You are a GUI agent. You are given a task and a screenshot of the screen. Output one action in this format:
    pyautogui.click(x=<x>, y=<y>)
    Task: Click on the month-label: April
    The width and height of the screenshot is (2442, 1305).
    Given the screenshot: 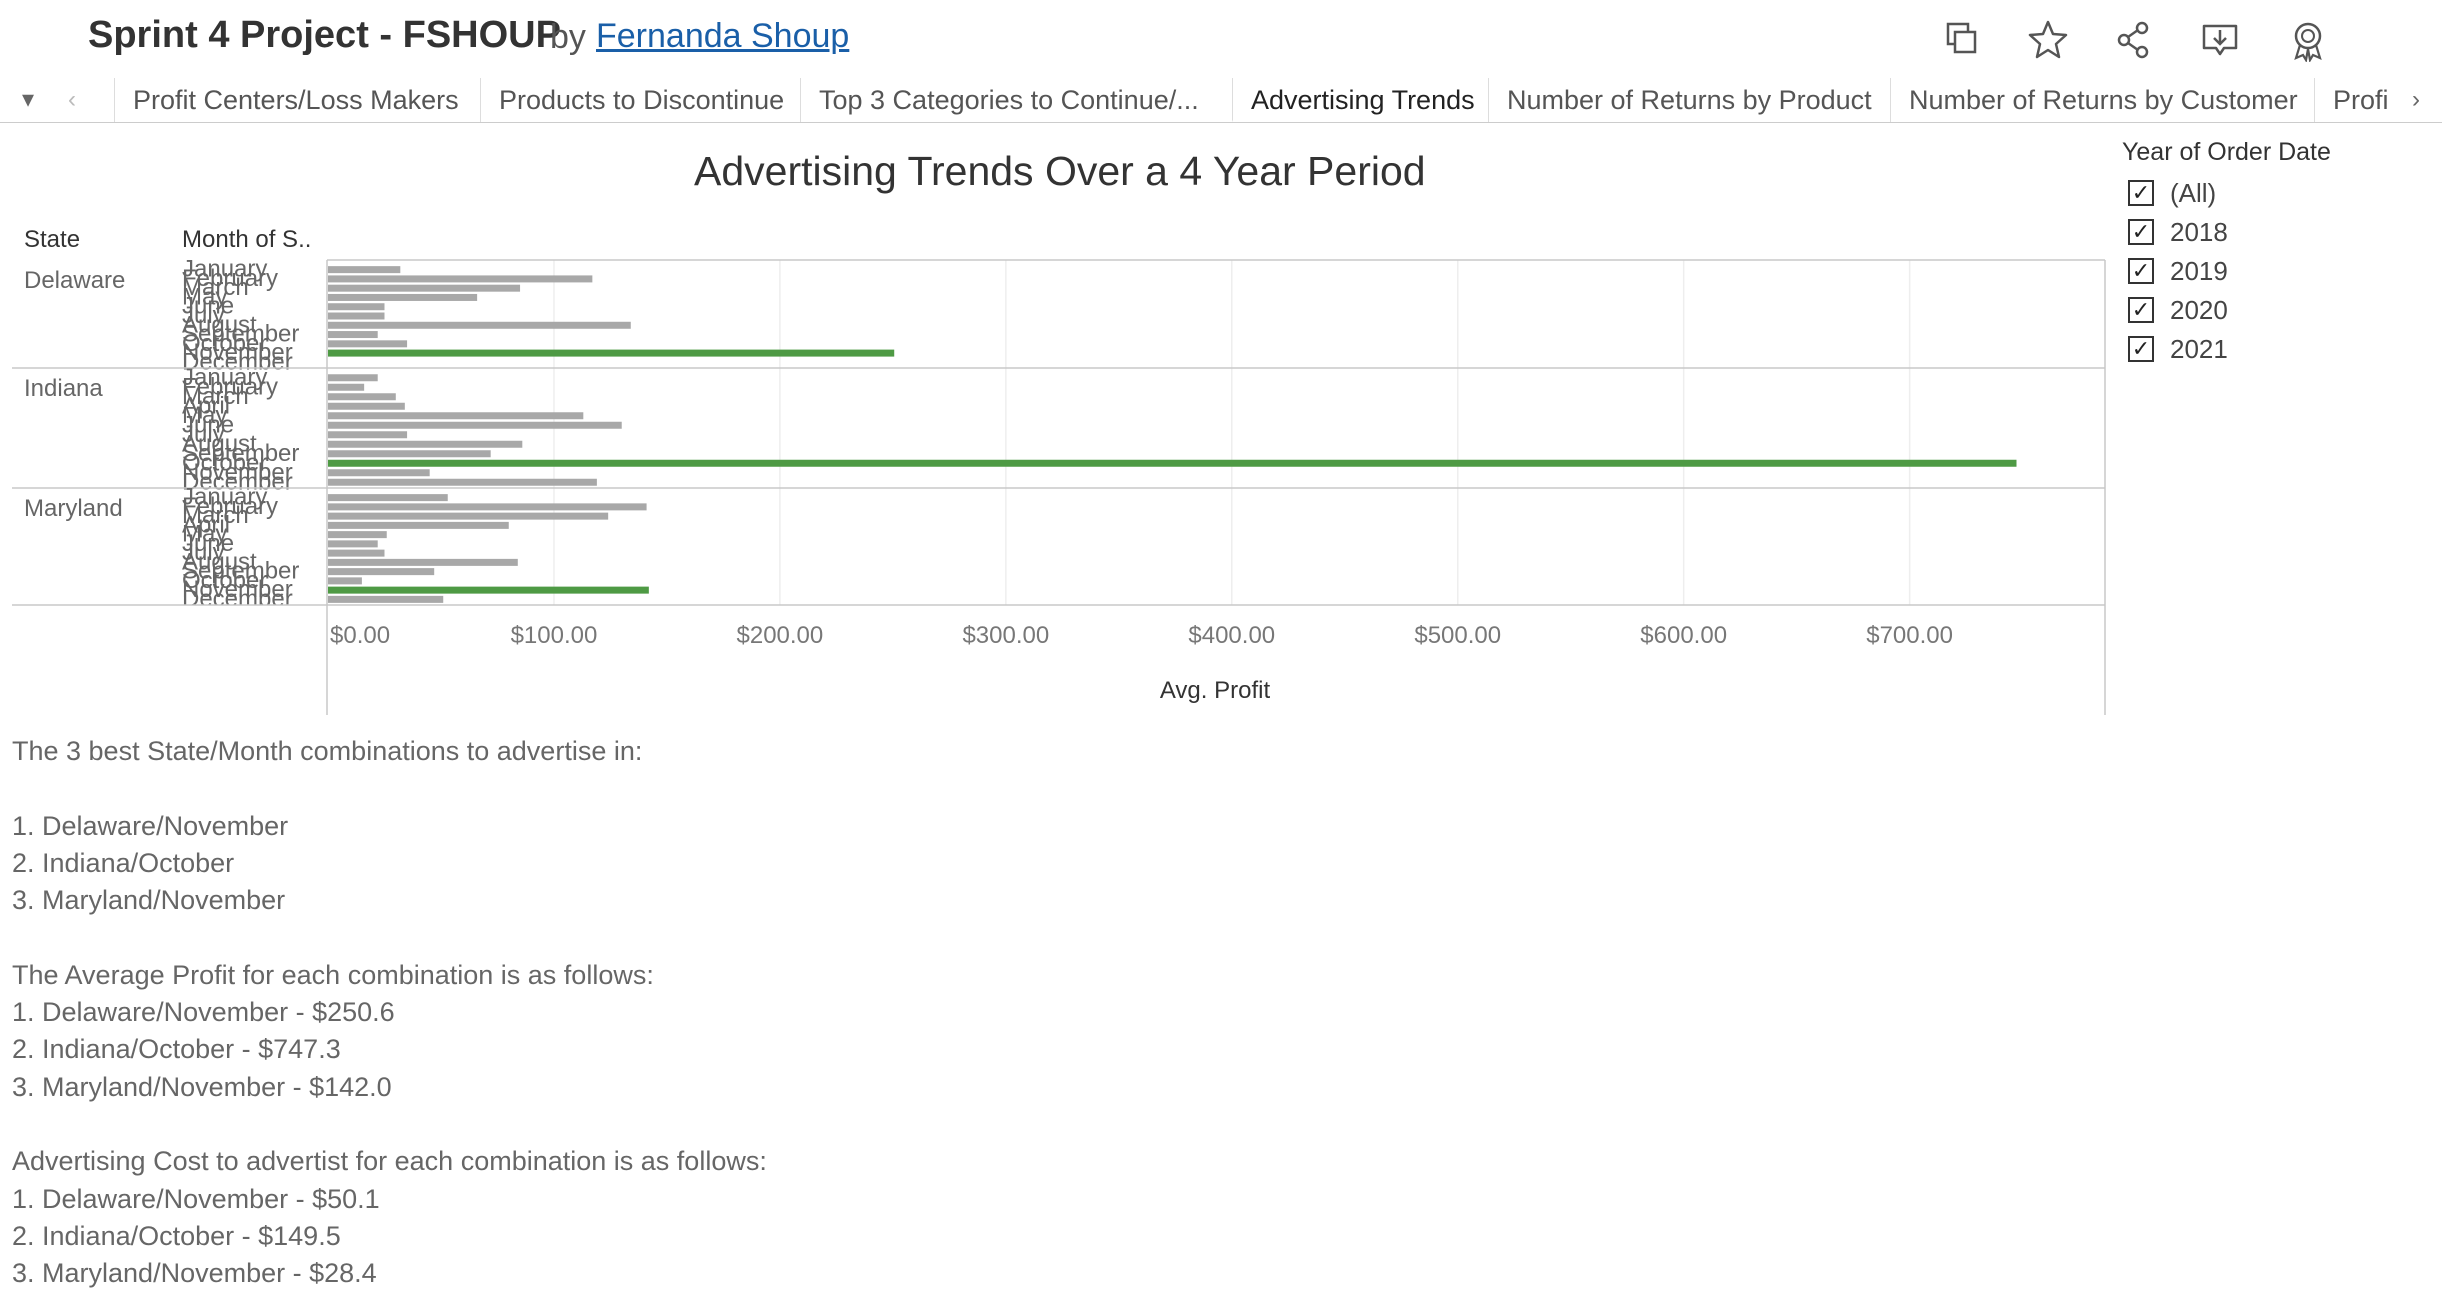 What is the action you would take?
    pyautogui.click(x=206, y=524)
    